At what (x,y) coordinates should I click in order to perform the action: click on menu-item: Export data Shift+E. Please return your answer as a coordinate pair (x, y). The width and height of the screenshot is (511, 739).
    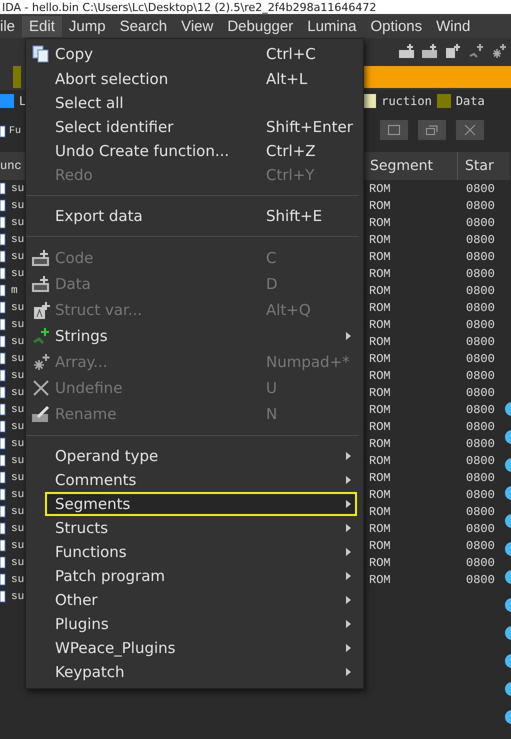
    Looking at the image, I should click on (194, 216).